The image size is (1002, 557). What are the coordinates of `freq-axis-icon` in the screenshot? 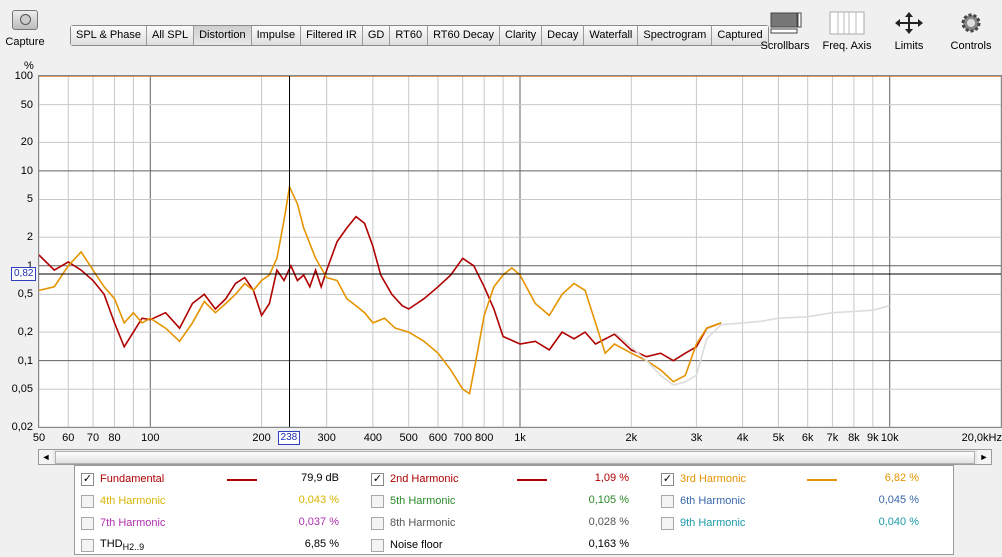 It's located at (847, 23).